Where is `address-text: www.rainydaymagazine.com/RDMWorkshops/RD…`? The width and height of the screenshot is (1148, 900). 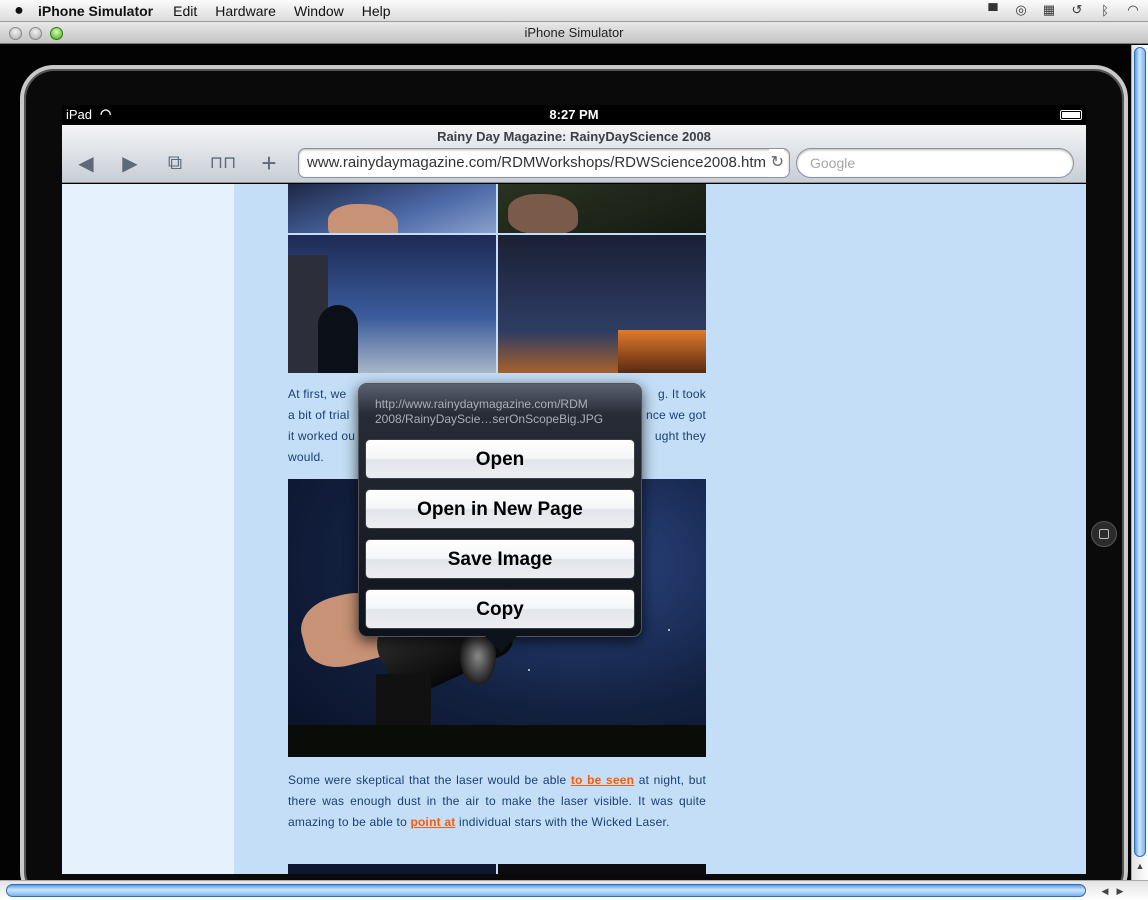 address-text: www.rainydaymagazine.com/RDMWorkshops/RD… is located at coordinates (537, 162).